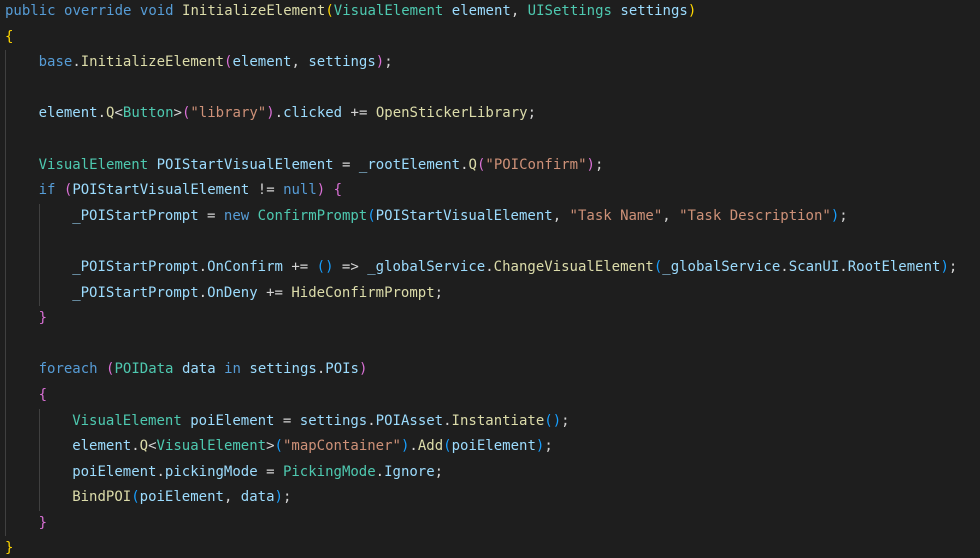 The width and height of the screenshot is (980, 558). Describe the element at coordinates (325, 266) in the screenshot. I see `code-token: ()` at that location.